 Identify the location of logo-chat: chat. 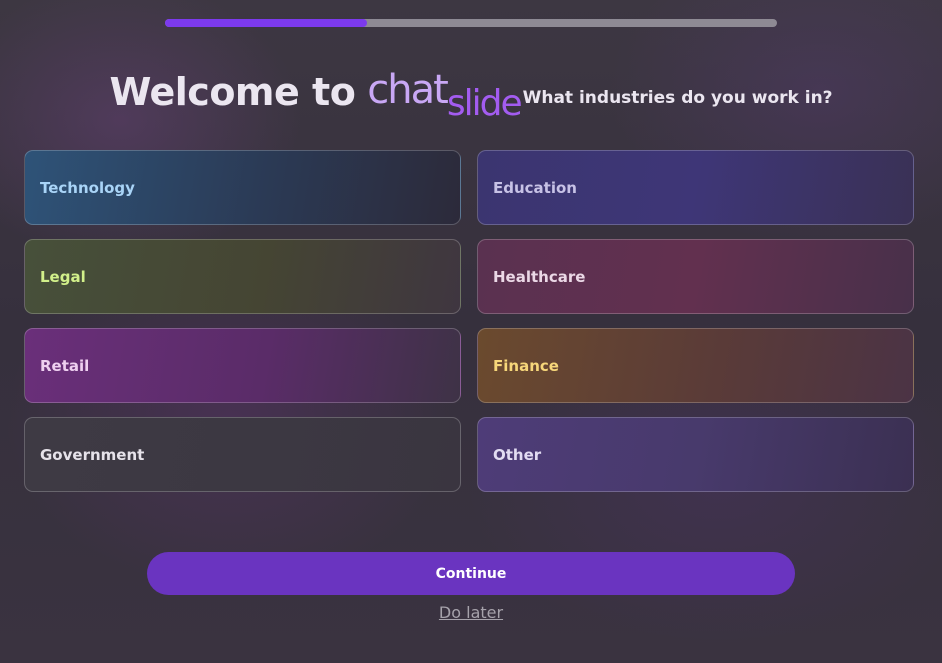
(408, 90).